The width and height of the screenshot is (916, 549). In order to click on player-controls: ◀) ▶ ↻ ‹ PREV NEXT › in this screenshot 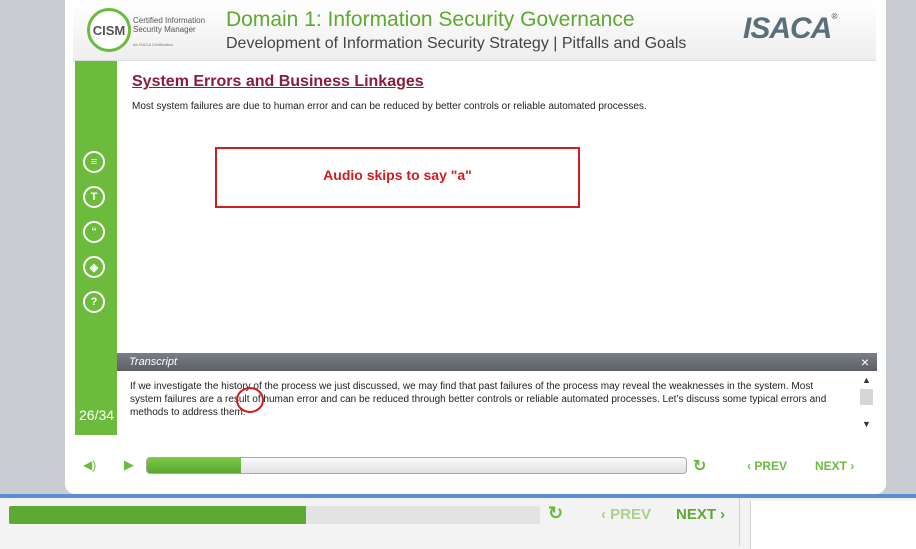, I will do `click(475, 465)`.